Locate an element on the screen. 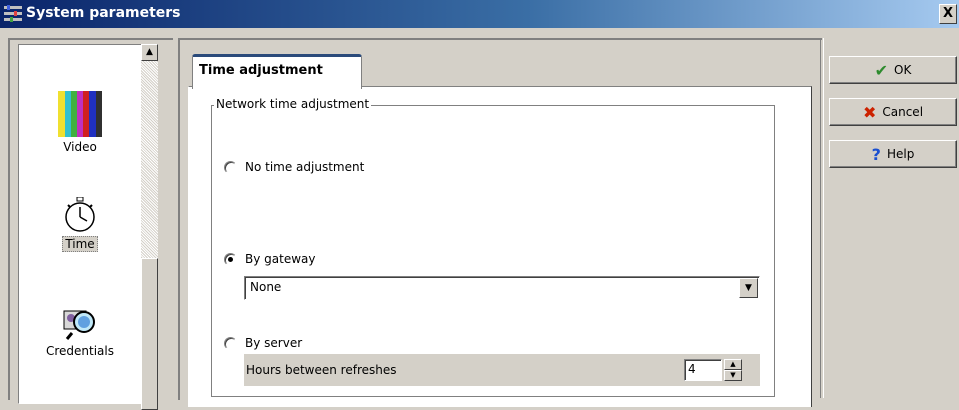 This screenshot has width=959, height=410. credentials-magnifier-icon is located at coordinates (79, 325).